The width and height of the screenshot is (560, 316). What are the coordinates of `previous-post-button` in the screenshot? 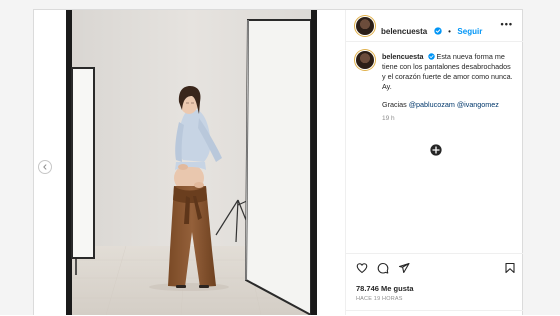 It's located at (45, 167).